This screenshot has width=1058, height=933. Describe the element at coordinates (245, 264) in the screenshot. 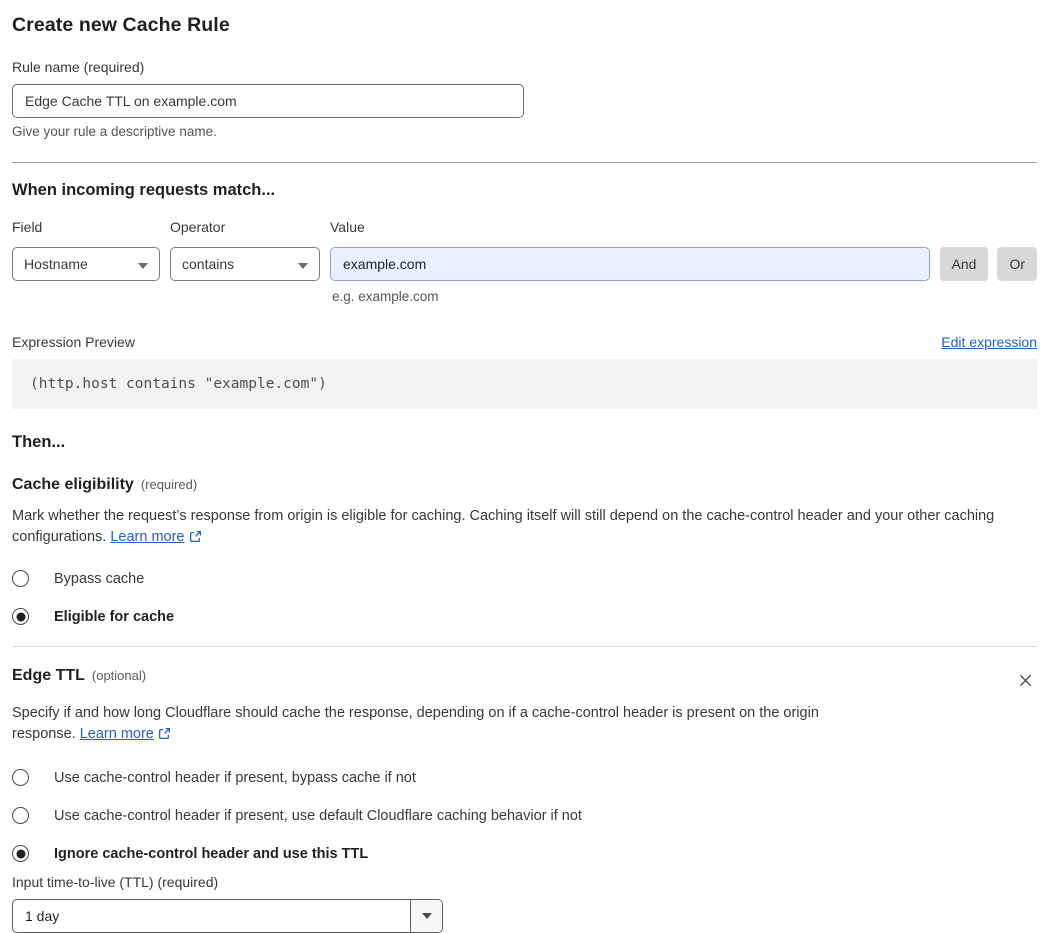

I see `operator-select: contains` at that location.